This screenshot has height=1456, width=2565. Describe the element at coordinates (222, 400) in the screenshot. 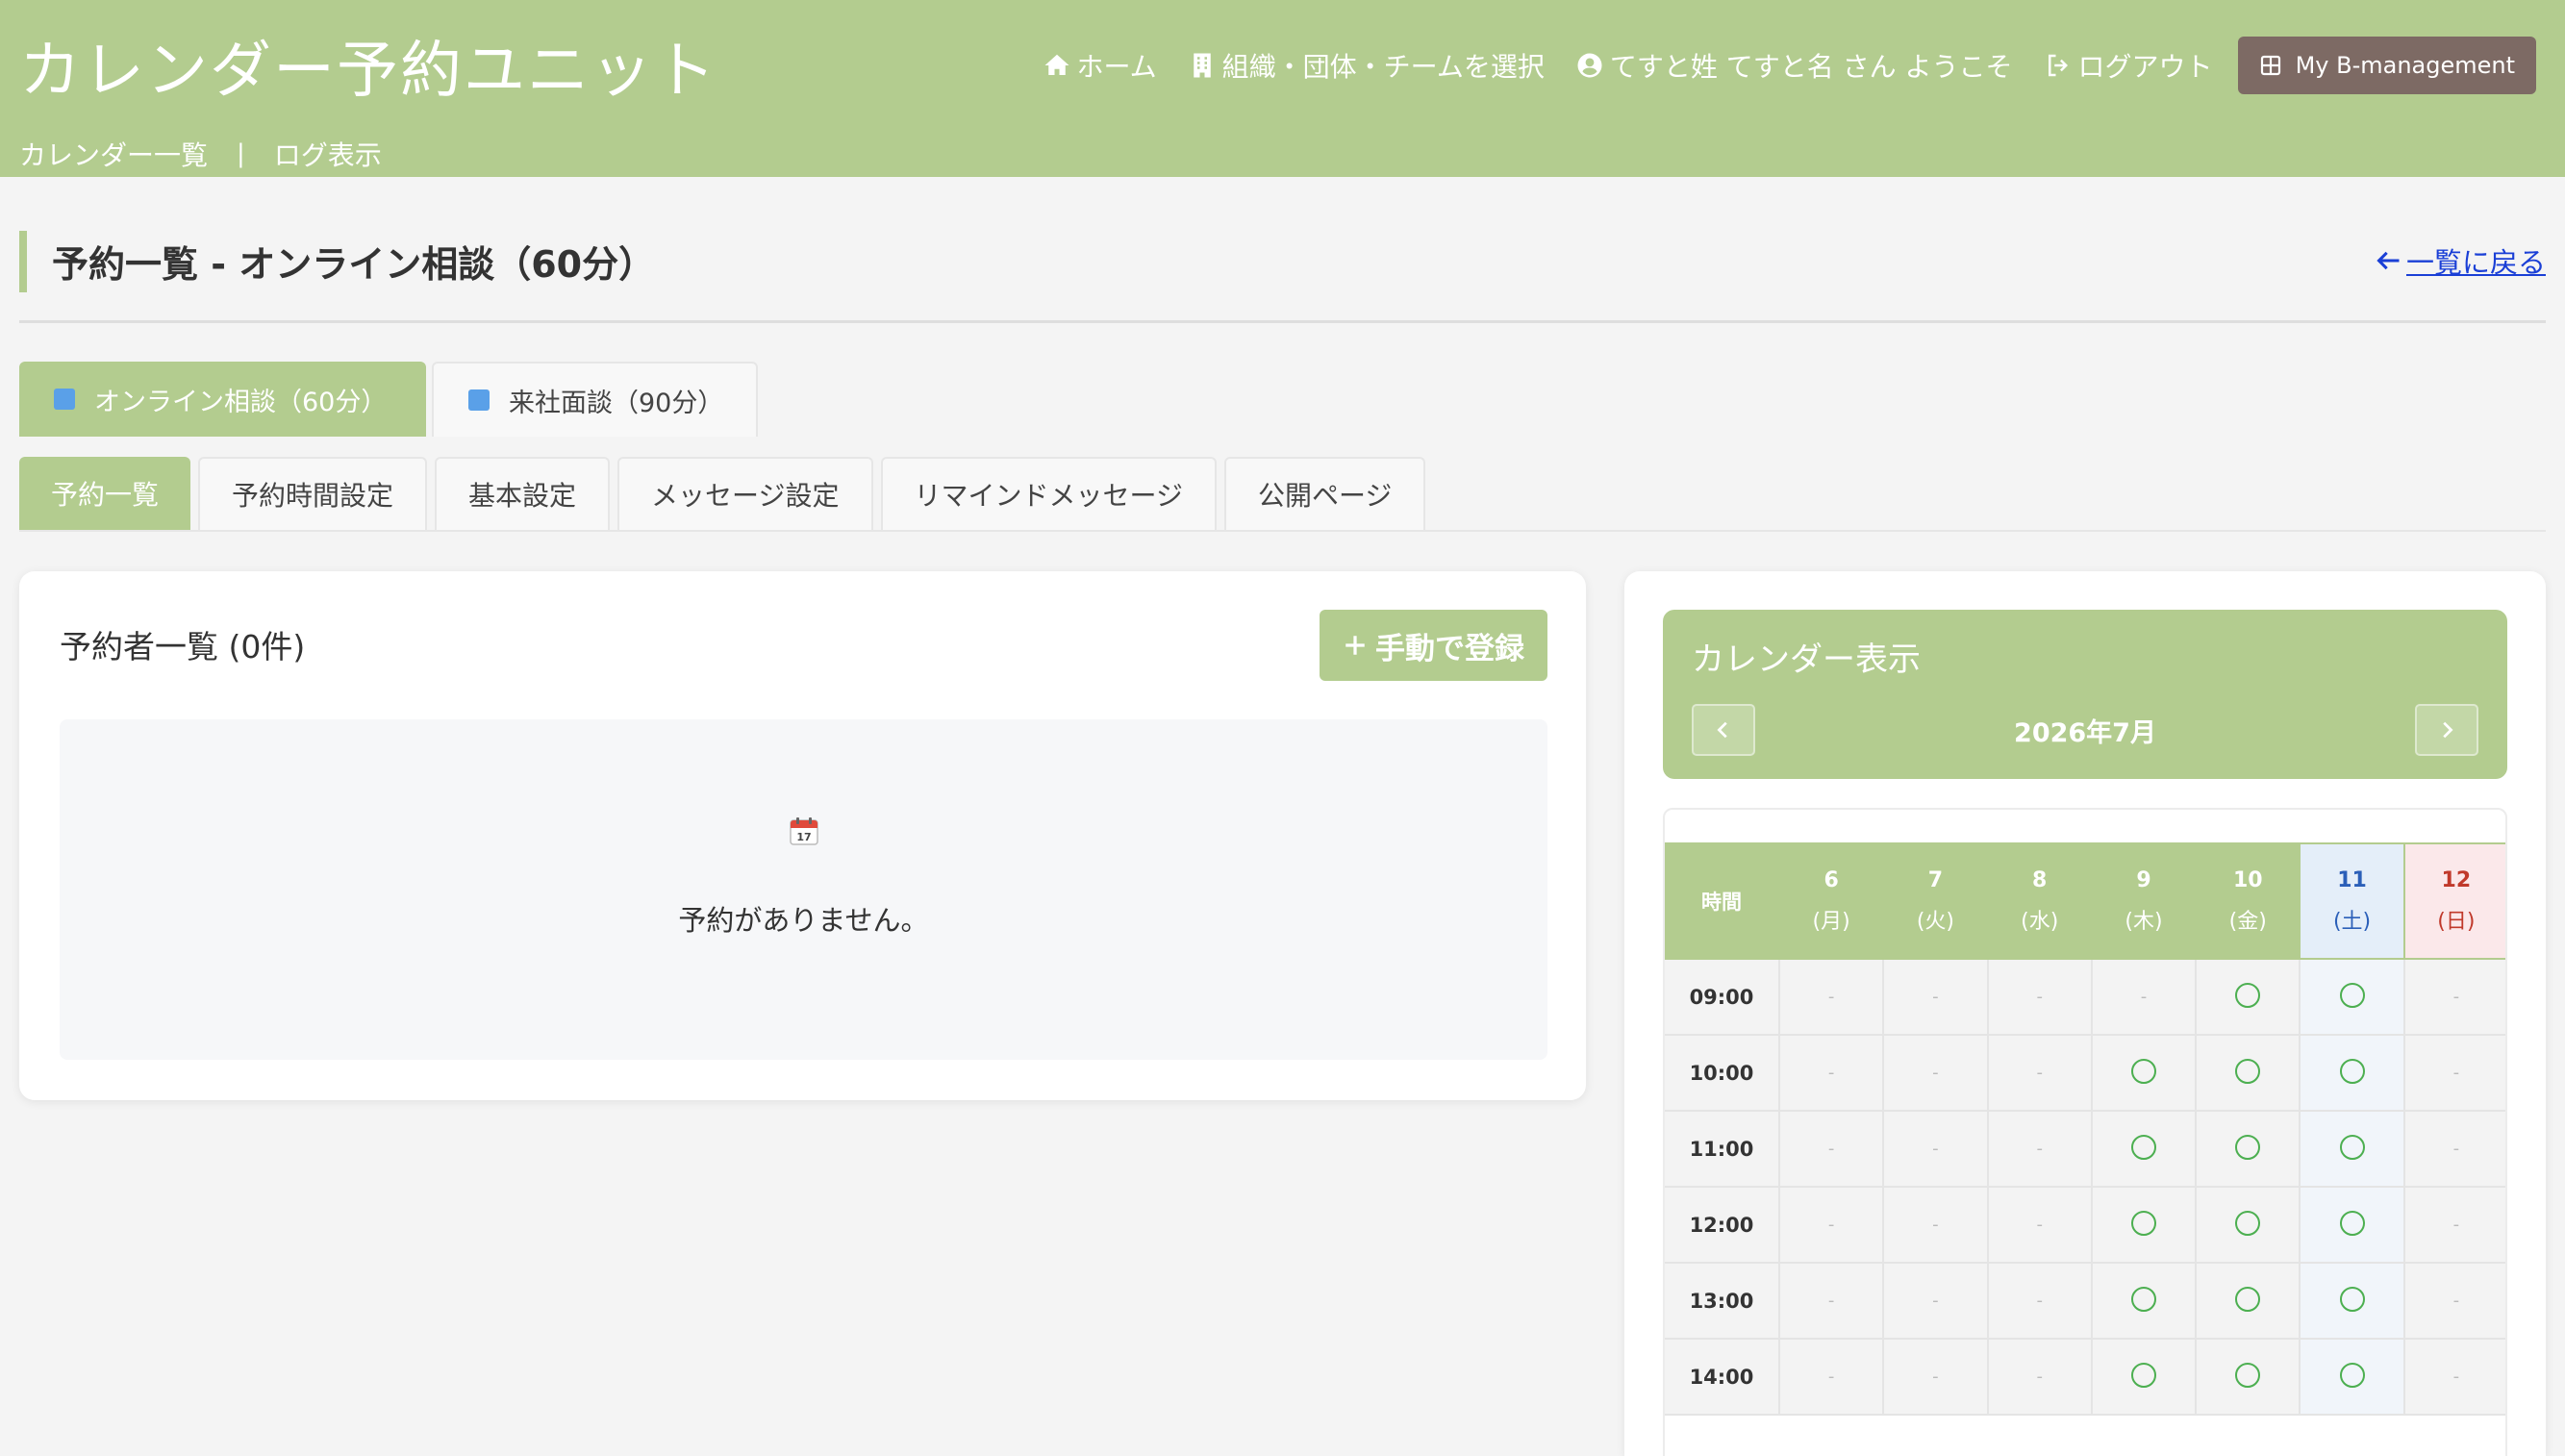

I see `calendar-tab-online: オンライン相談（60分）` at that location.